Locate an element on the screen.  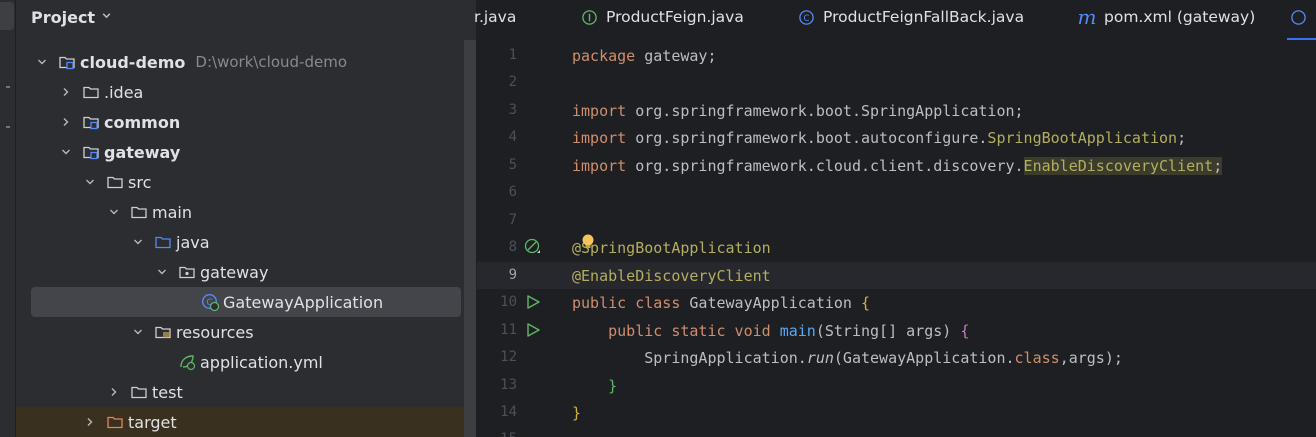
code-line-14: } is located at coordinates (577, 413).